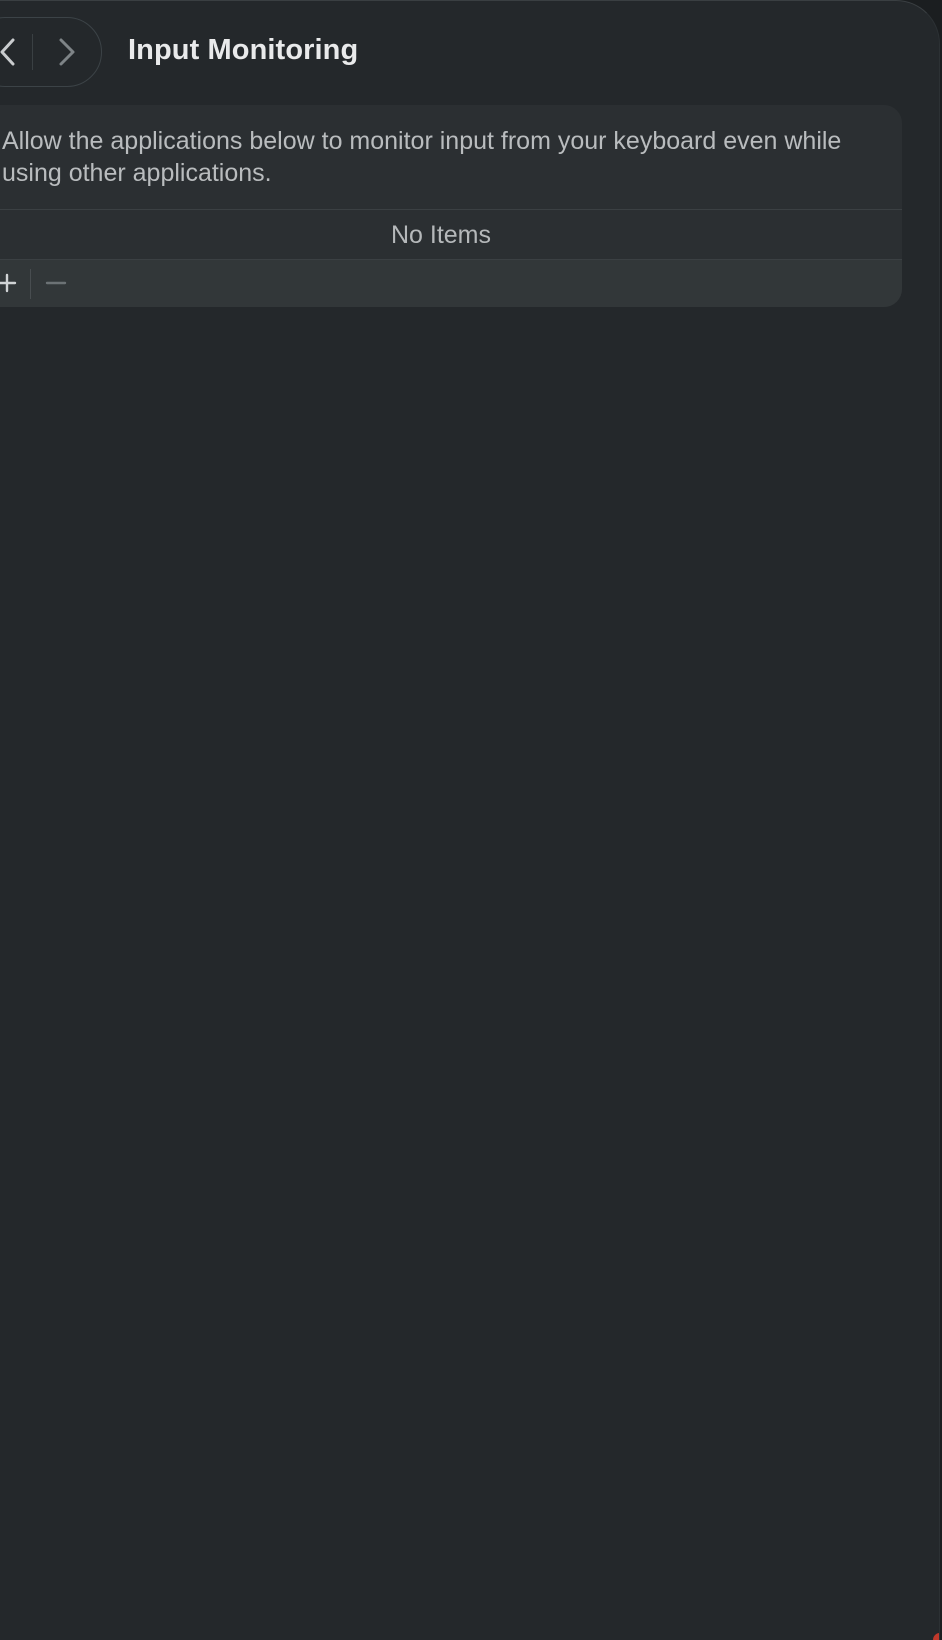 This screenshot has width=942, height=1640. I want to click on forward-button, so click(67, 52).